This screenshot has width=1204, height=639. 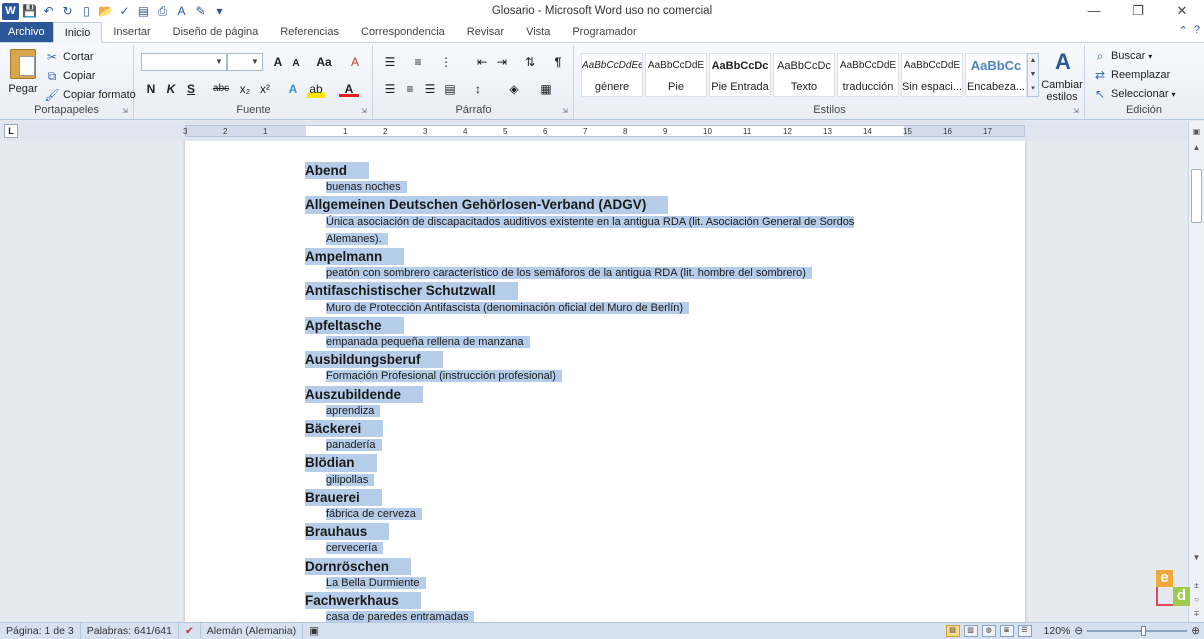 What do you see at coordinates (216, 32) in the screenshot?
I see `tab-diseno-pagina: Diseño de página` at bounding box center [216, 32].